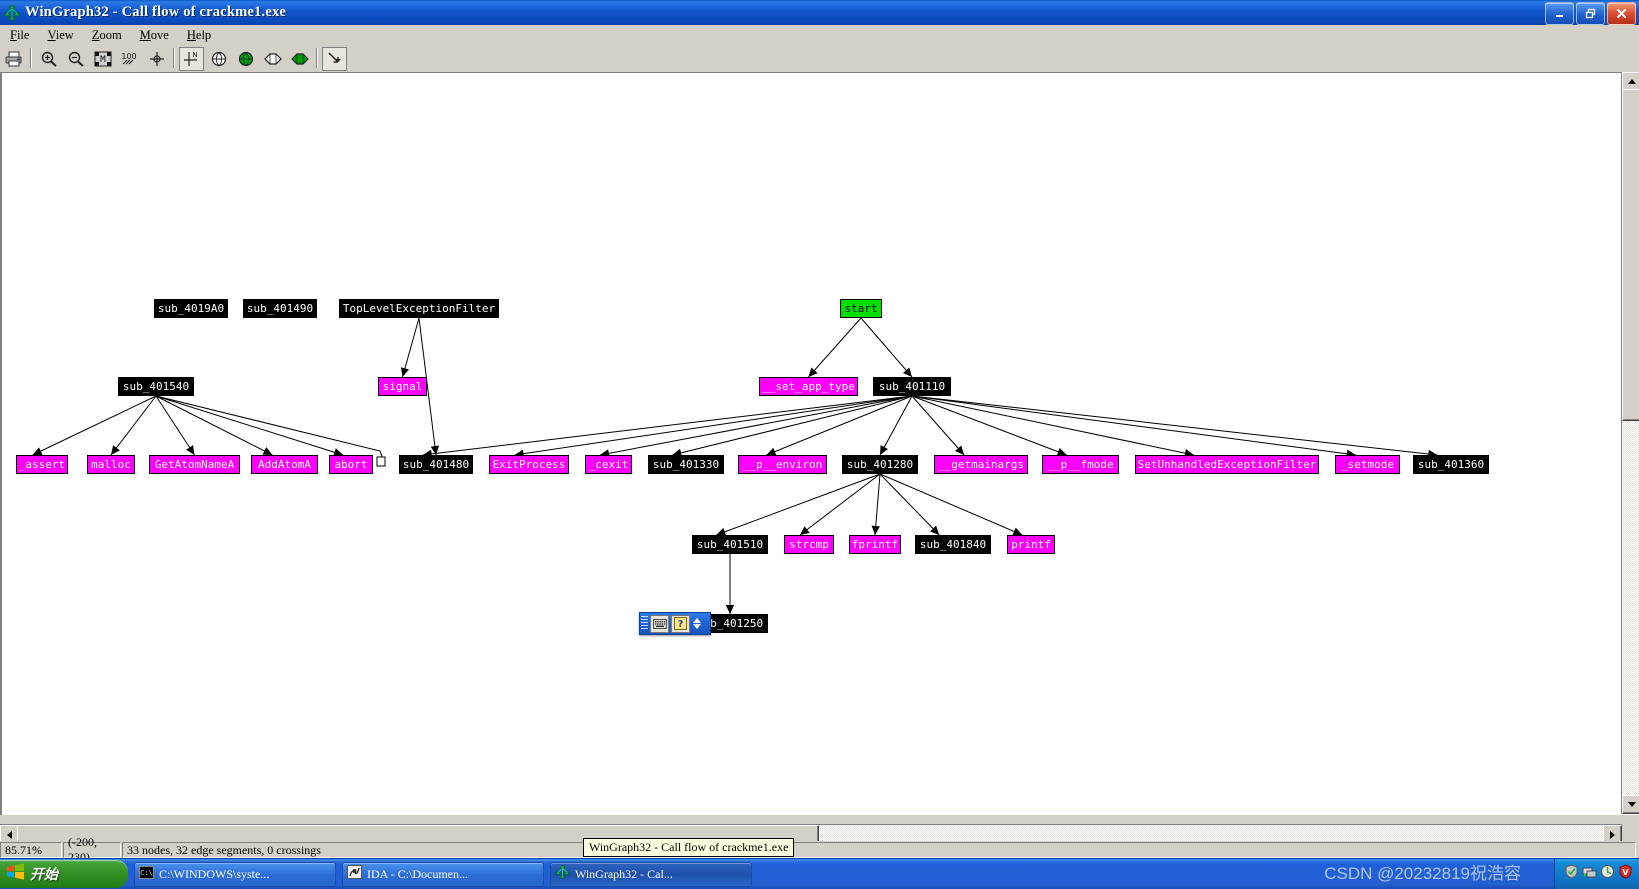 The image size is (1639, 889). What do you see at coordinates (107, 35) in the screenshot?
I see `menu-zoom: Zoom` at bounding box center [107, 35].